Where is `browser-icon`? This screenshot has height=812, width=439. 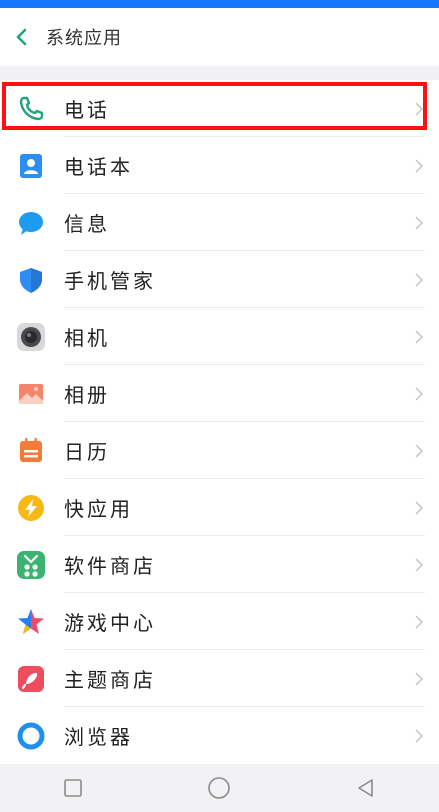
browser-icon is located at coordinates (31, 736).